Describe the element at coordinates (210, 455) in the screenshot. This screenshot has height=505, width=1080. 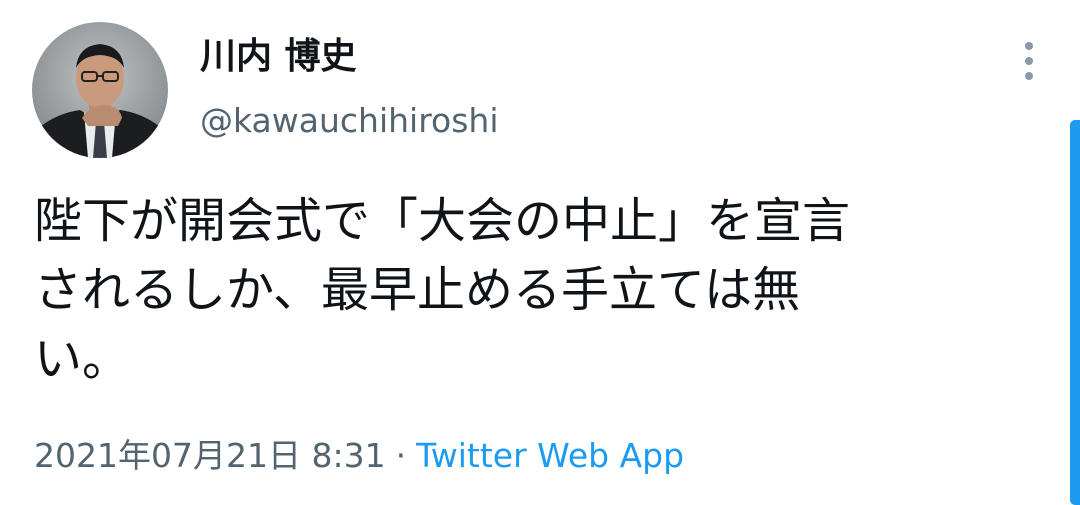
I see `timestamp: 2021年07月21日 8:31` at that location.